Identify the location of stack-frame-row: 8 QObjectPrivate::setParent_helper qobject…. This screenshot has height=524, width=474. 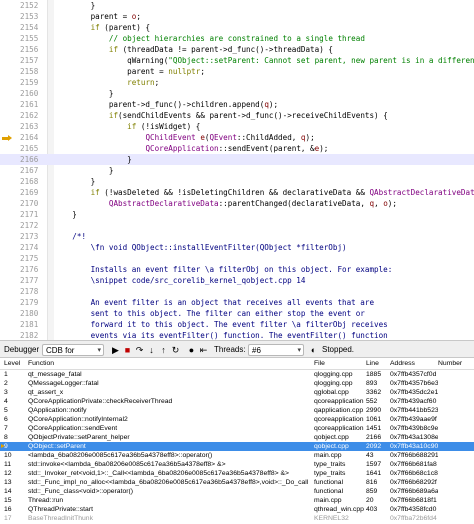
(237, 437).